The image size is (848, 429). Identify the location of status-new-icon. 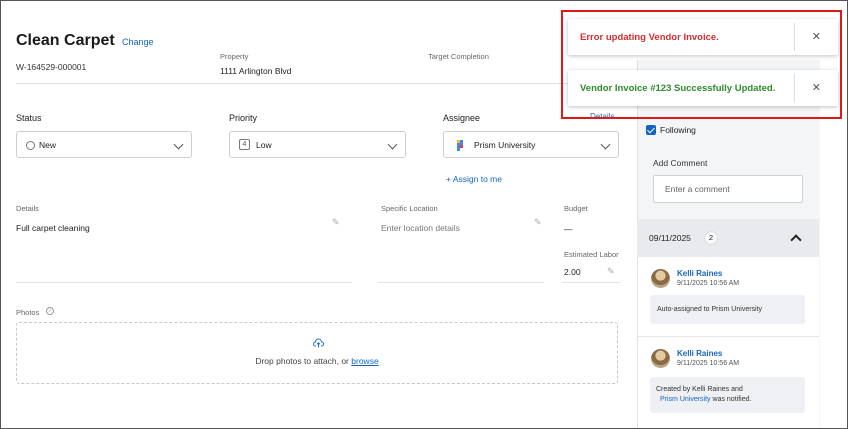
(30, 145).